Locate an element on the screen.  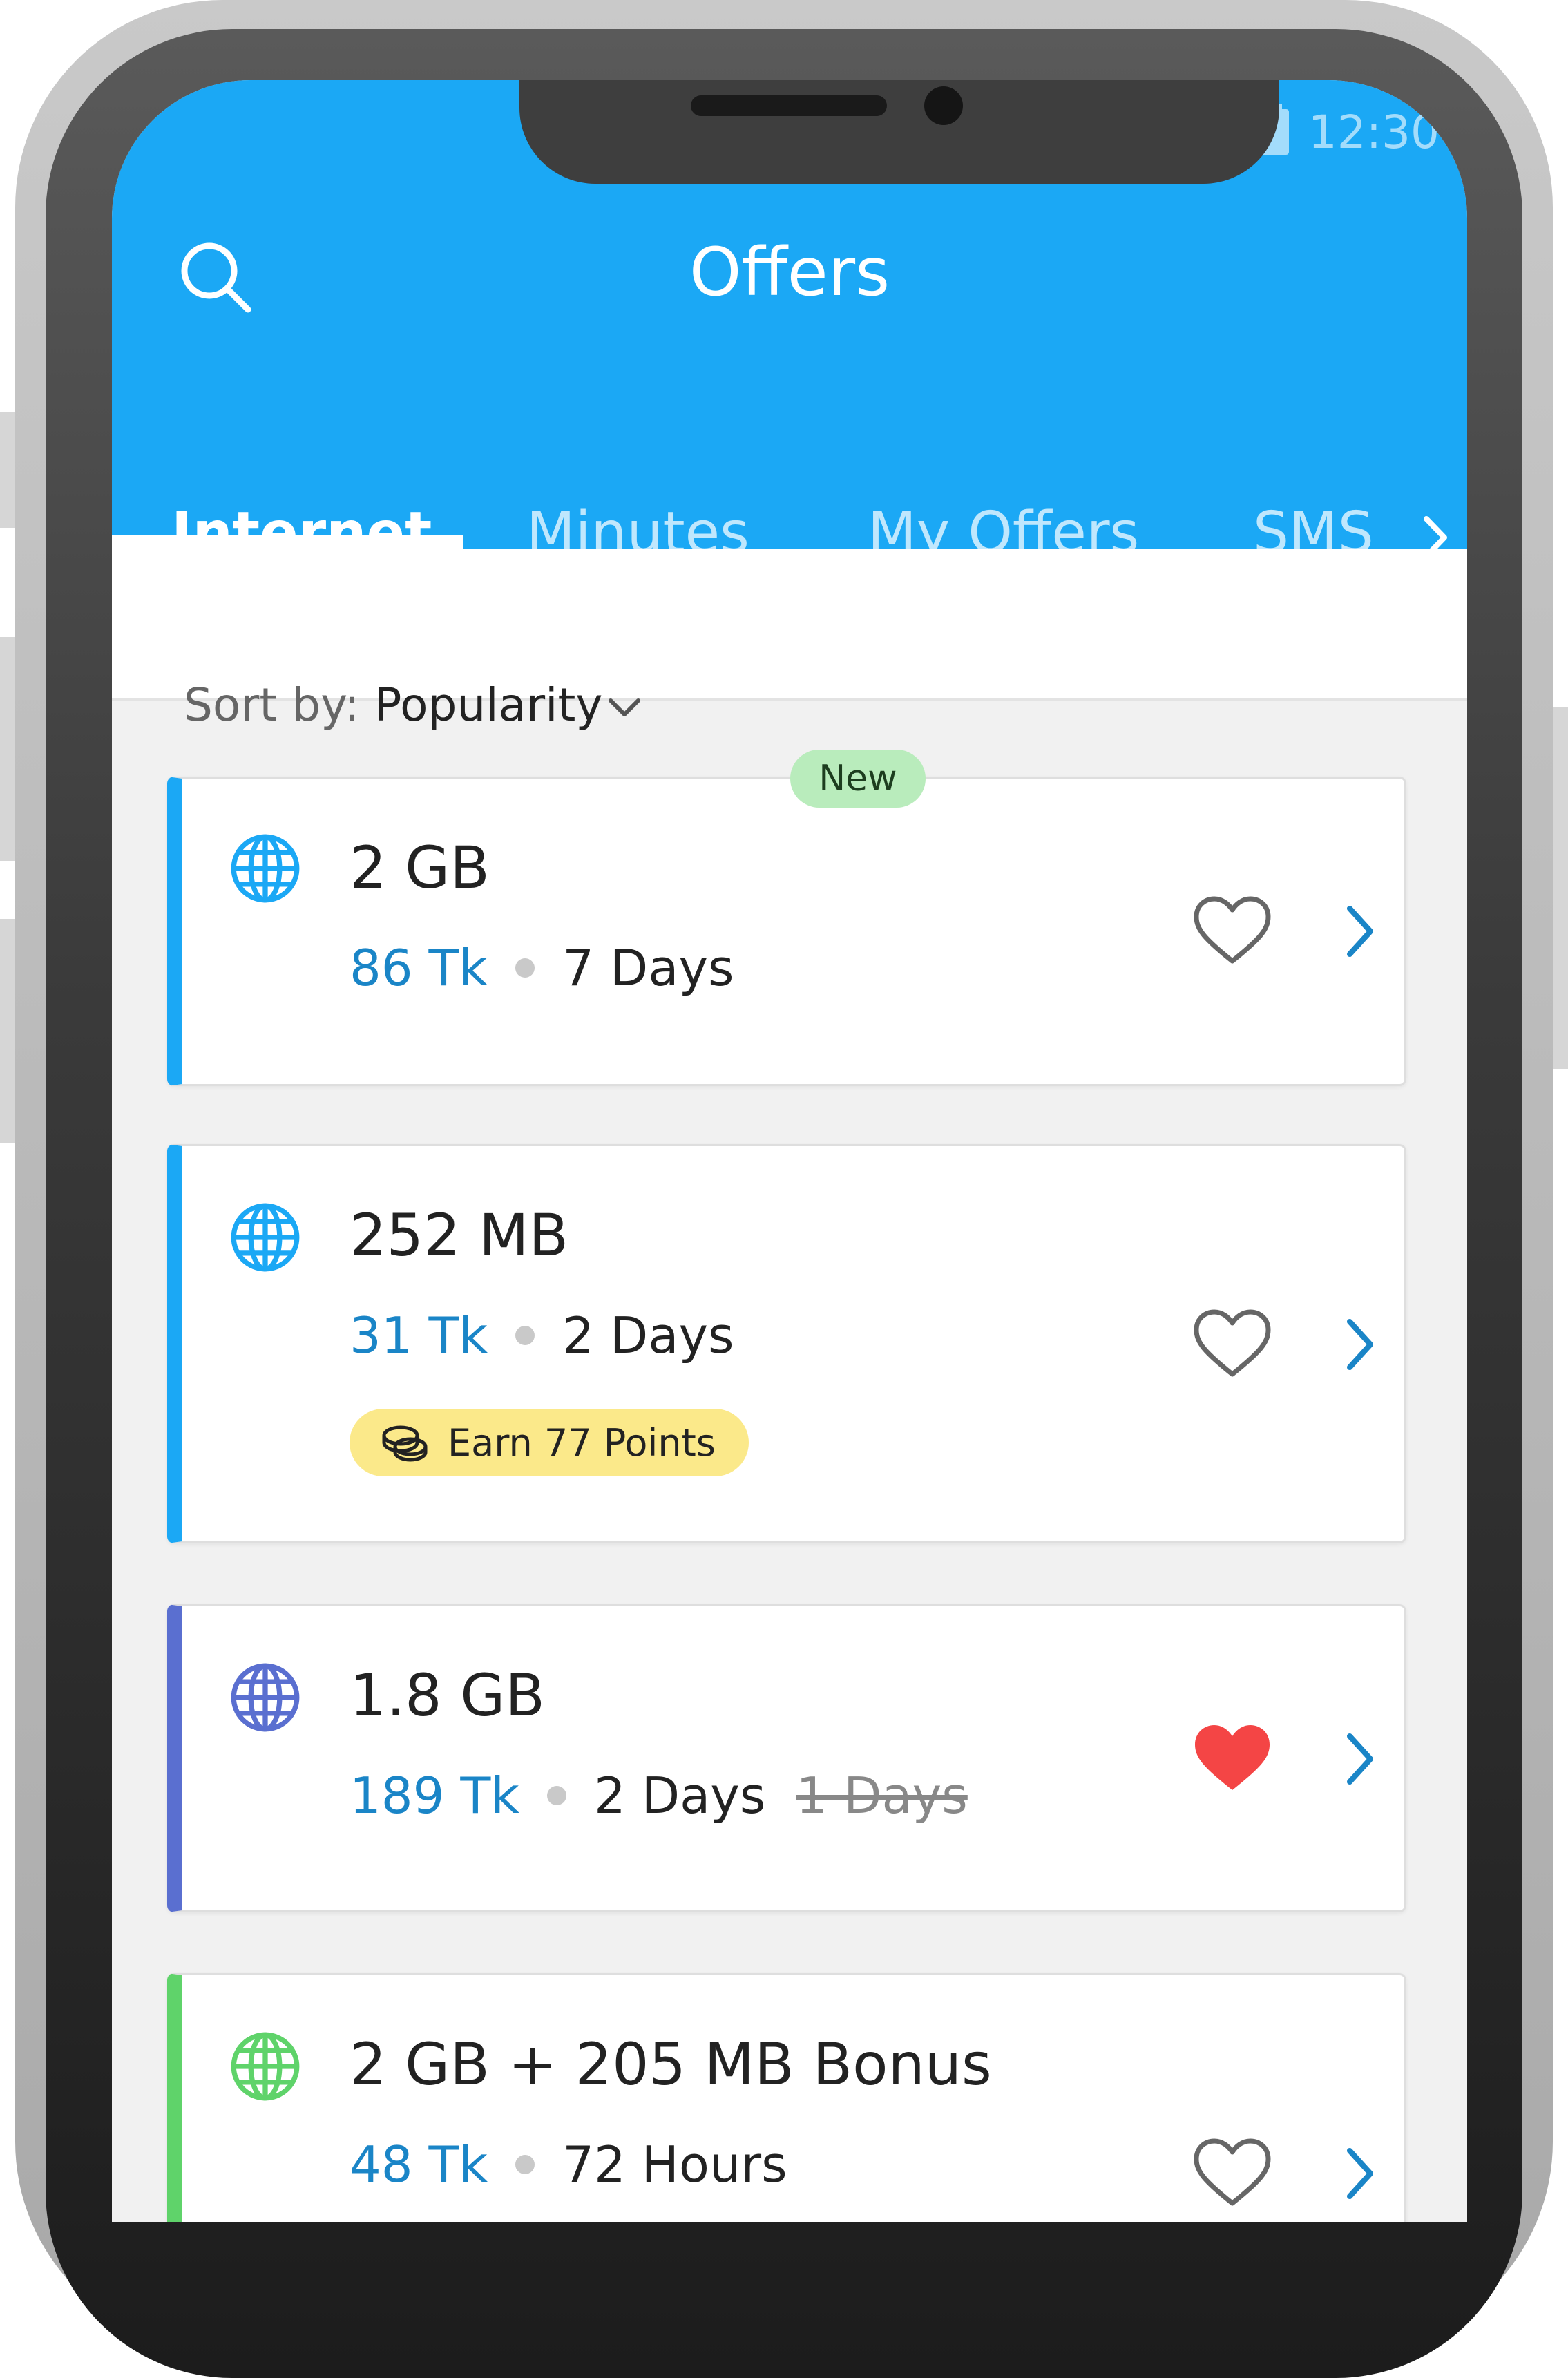
offer-title: 1.8 GB is located at coordinates (448, 1695).